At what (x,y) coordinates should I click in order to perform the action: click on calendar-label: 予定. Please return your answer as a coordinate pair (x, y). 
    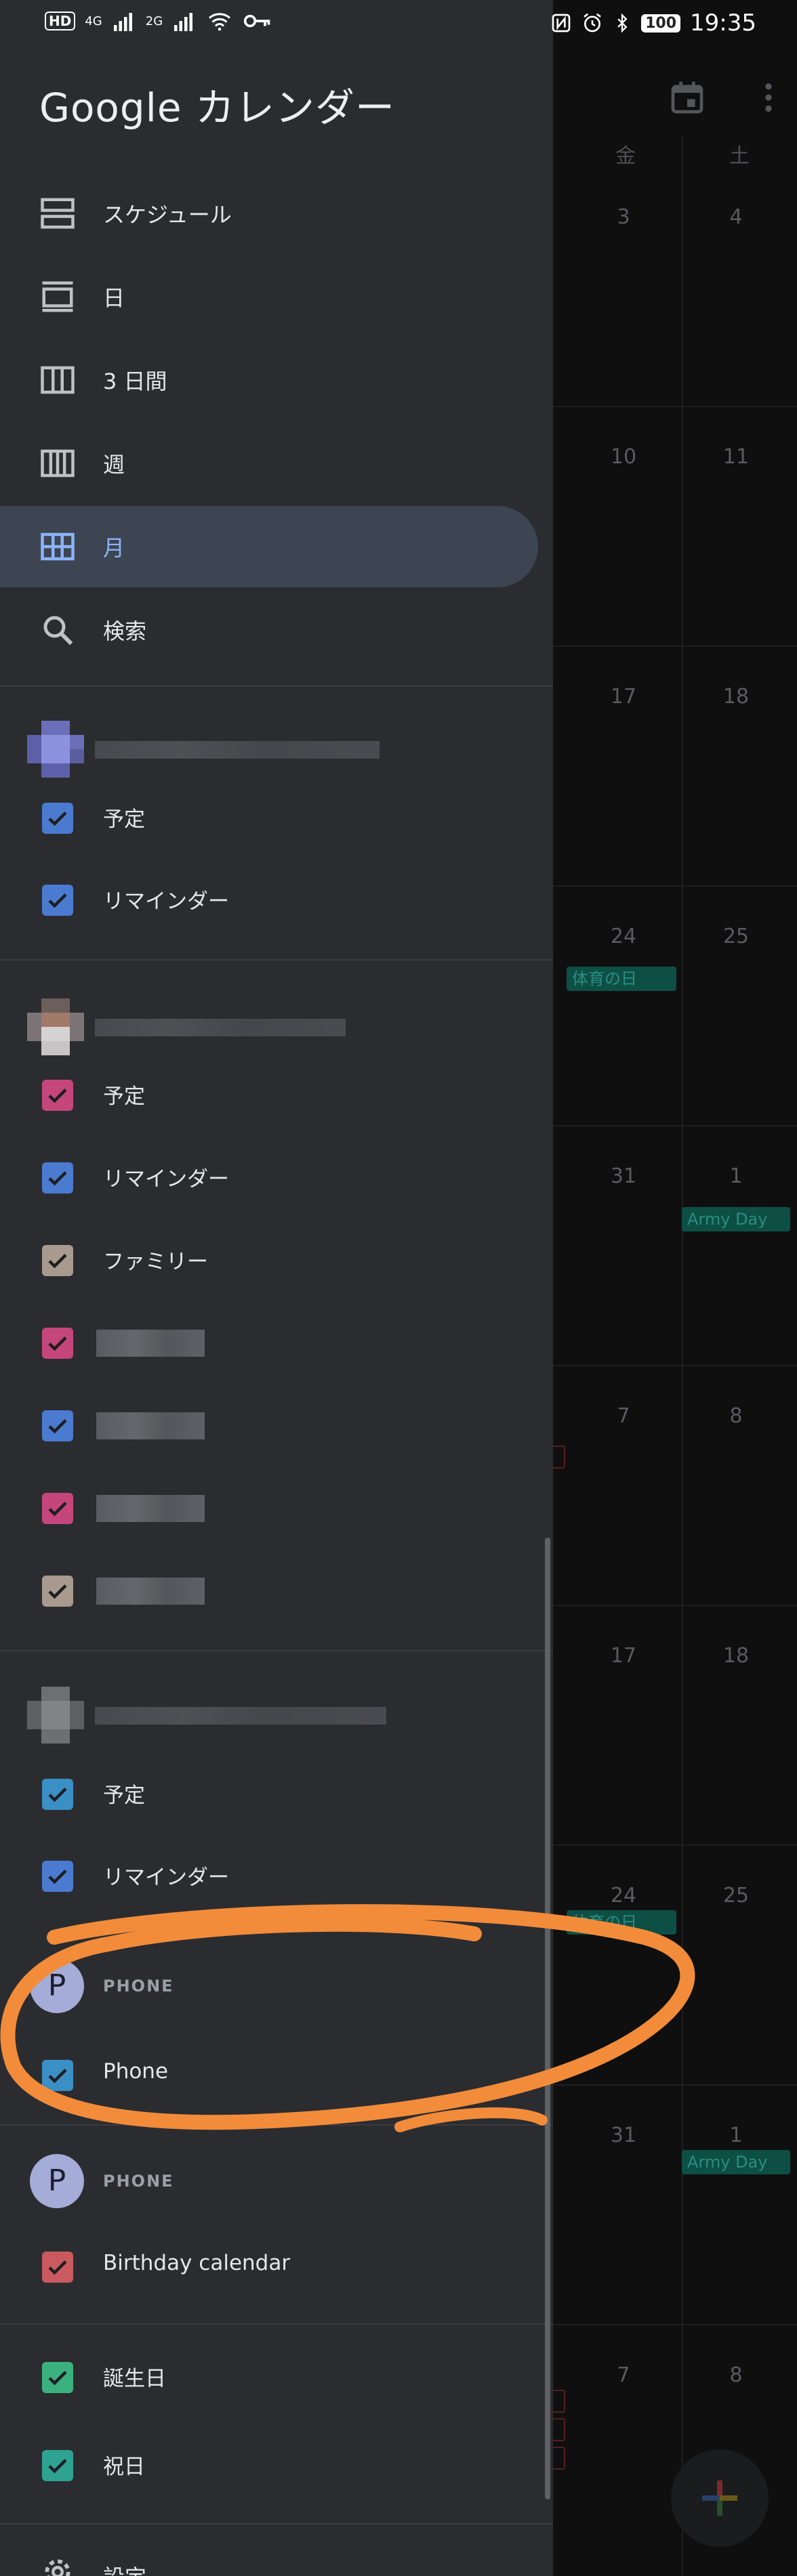
    Looking at the image, I should click on (124, 1096).